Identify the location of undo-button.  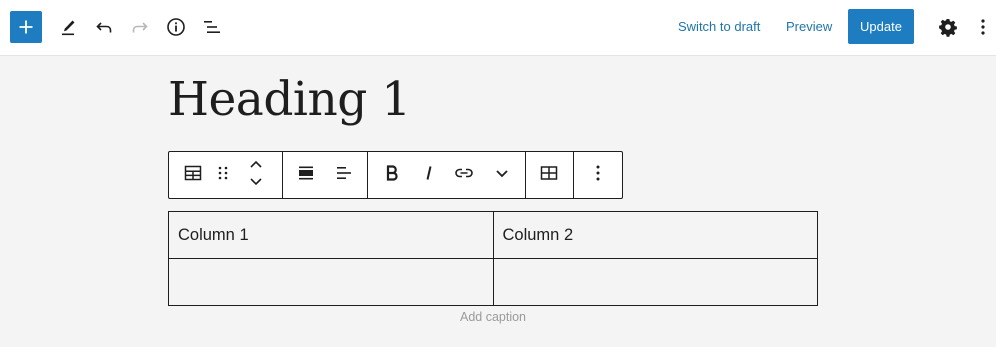
(104, 27).